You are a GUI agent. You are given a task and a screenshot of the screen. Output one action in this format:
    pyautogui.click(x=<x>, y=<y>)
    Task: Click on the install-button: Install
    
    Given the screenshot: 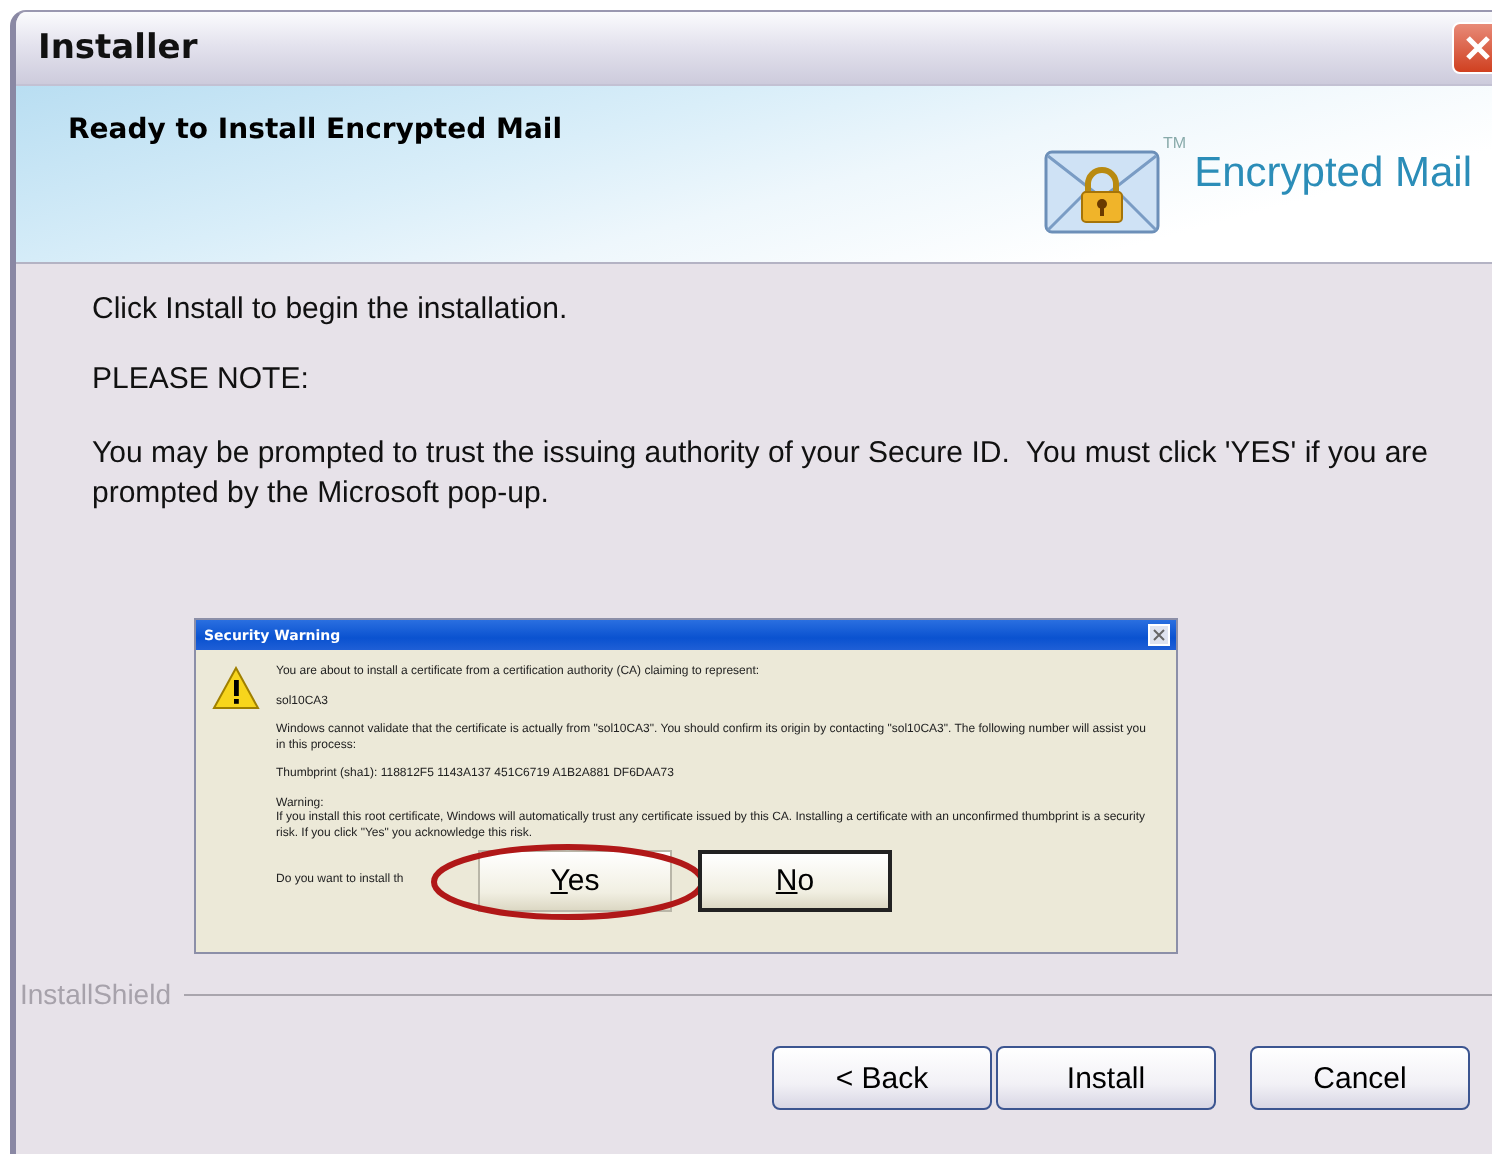 What is the action you would take?
    pyautogui.click(x=1106, y=1078)
    